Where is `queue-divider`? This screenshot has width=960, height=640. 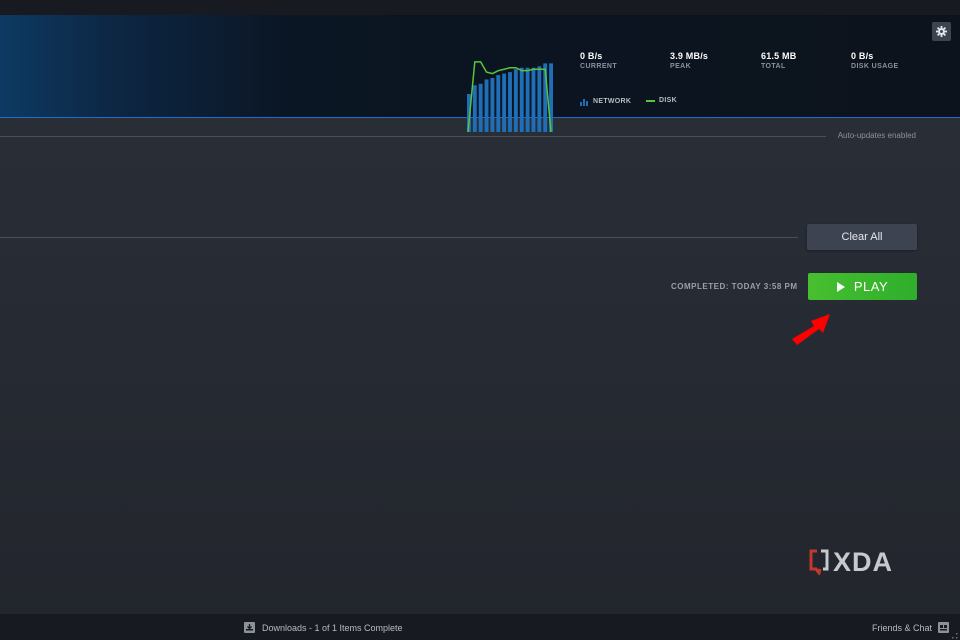 queue-divider is located at coordinates (413, 136).